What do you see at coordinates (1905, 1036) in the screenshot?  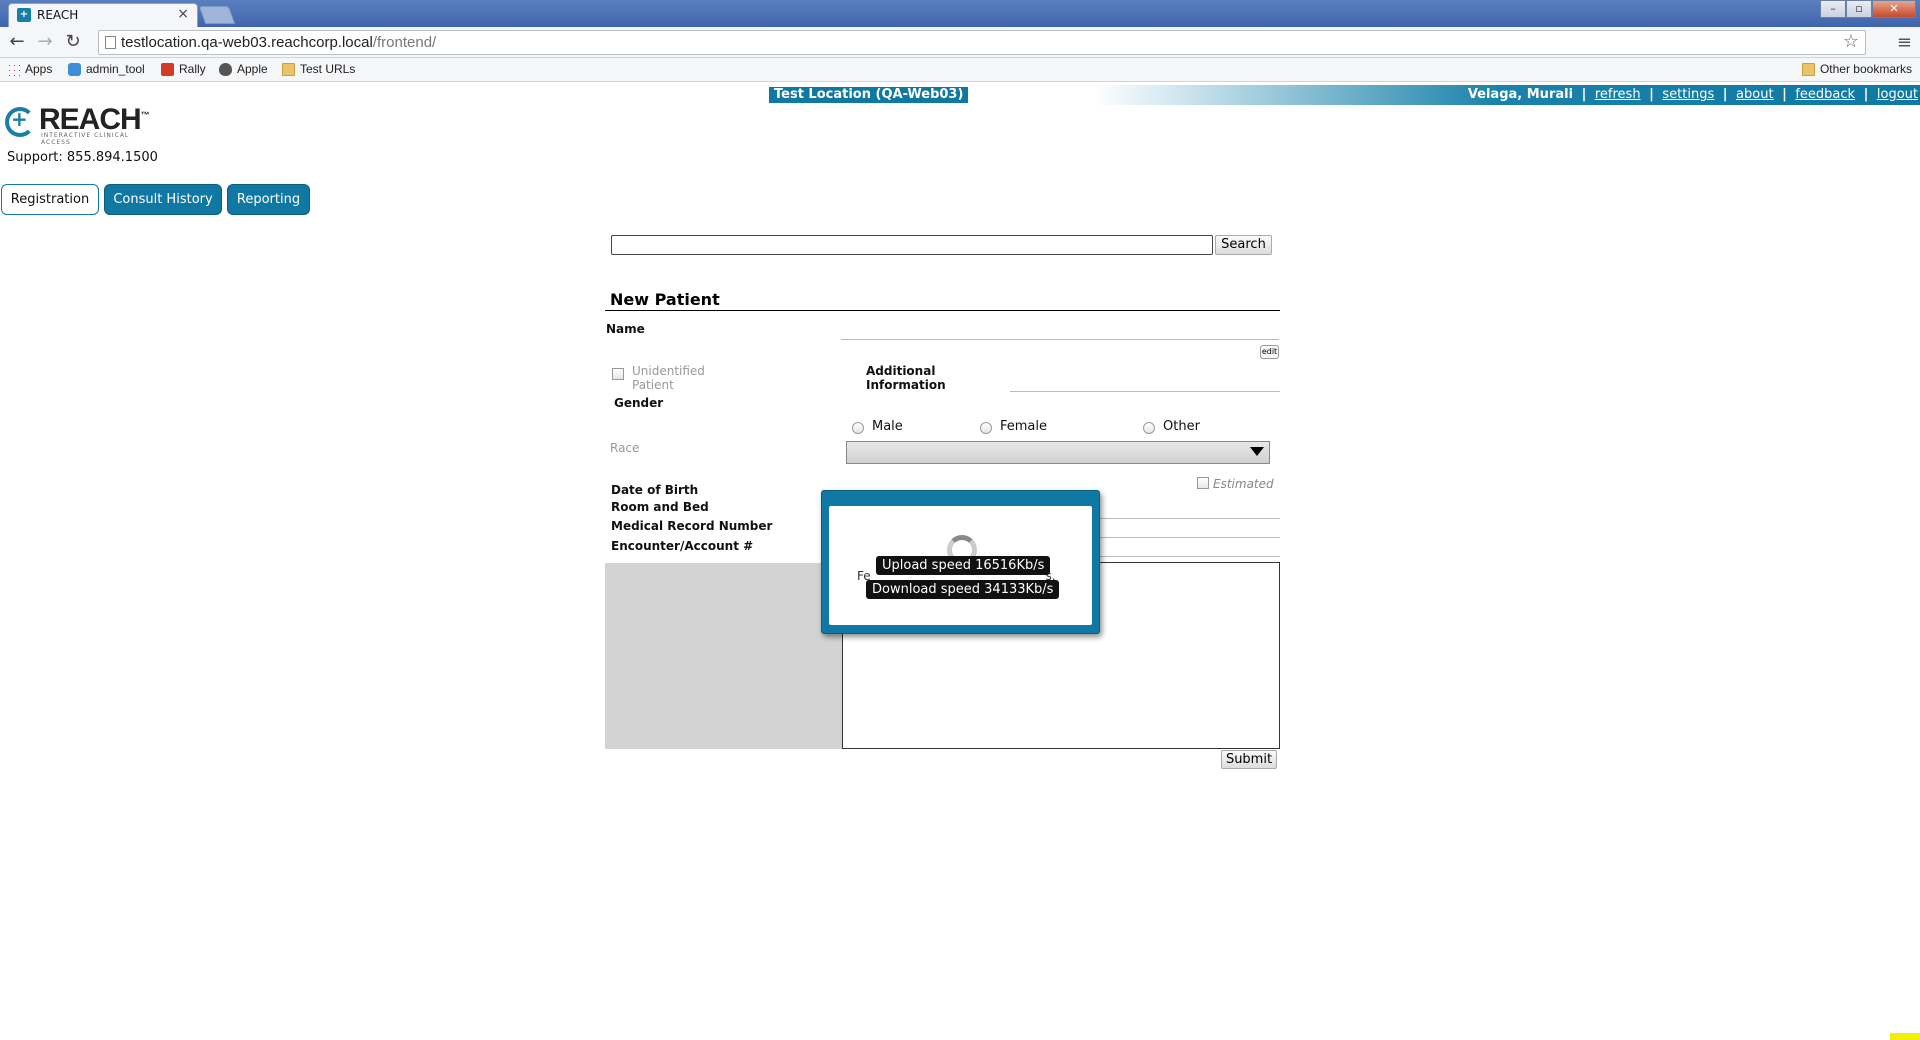 I see `corner-marker` at bounding box center [1905, 1036].